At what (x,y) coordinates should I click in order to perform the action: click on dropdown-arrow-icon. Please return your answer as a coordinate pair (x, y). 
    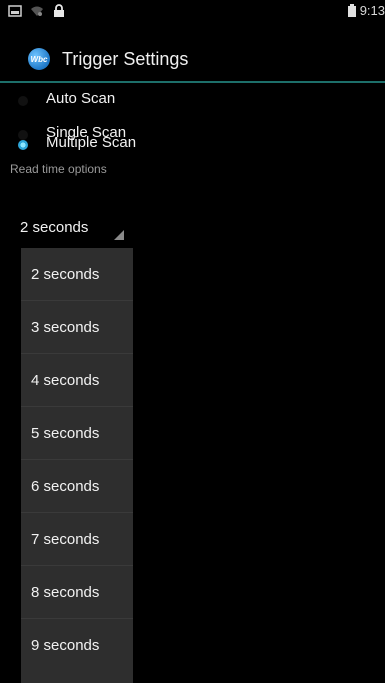
    Looking at the image, I should click on (119, 235).